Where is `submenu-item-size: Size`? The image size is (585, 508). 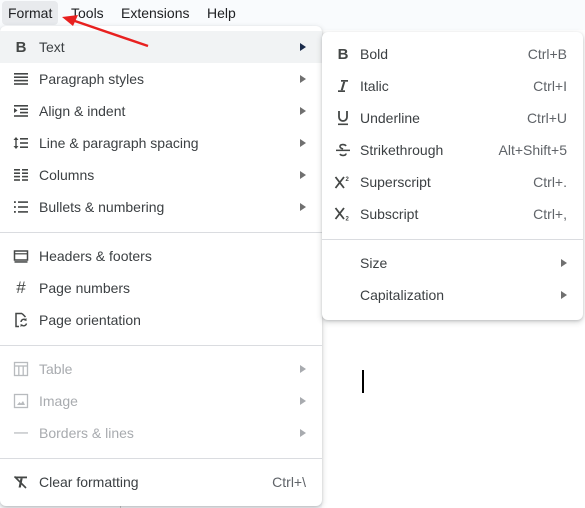
submenu-item-size: Size is located at coordinates (452, 263).